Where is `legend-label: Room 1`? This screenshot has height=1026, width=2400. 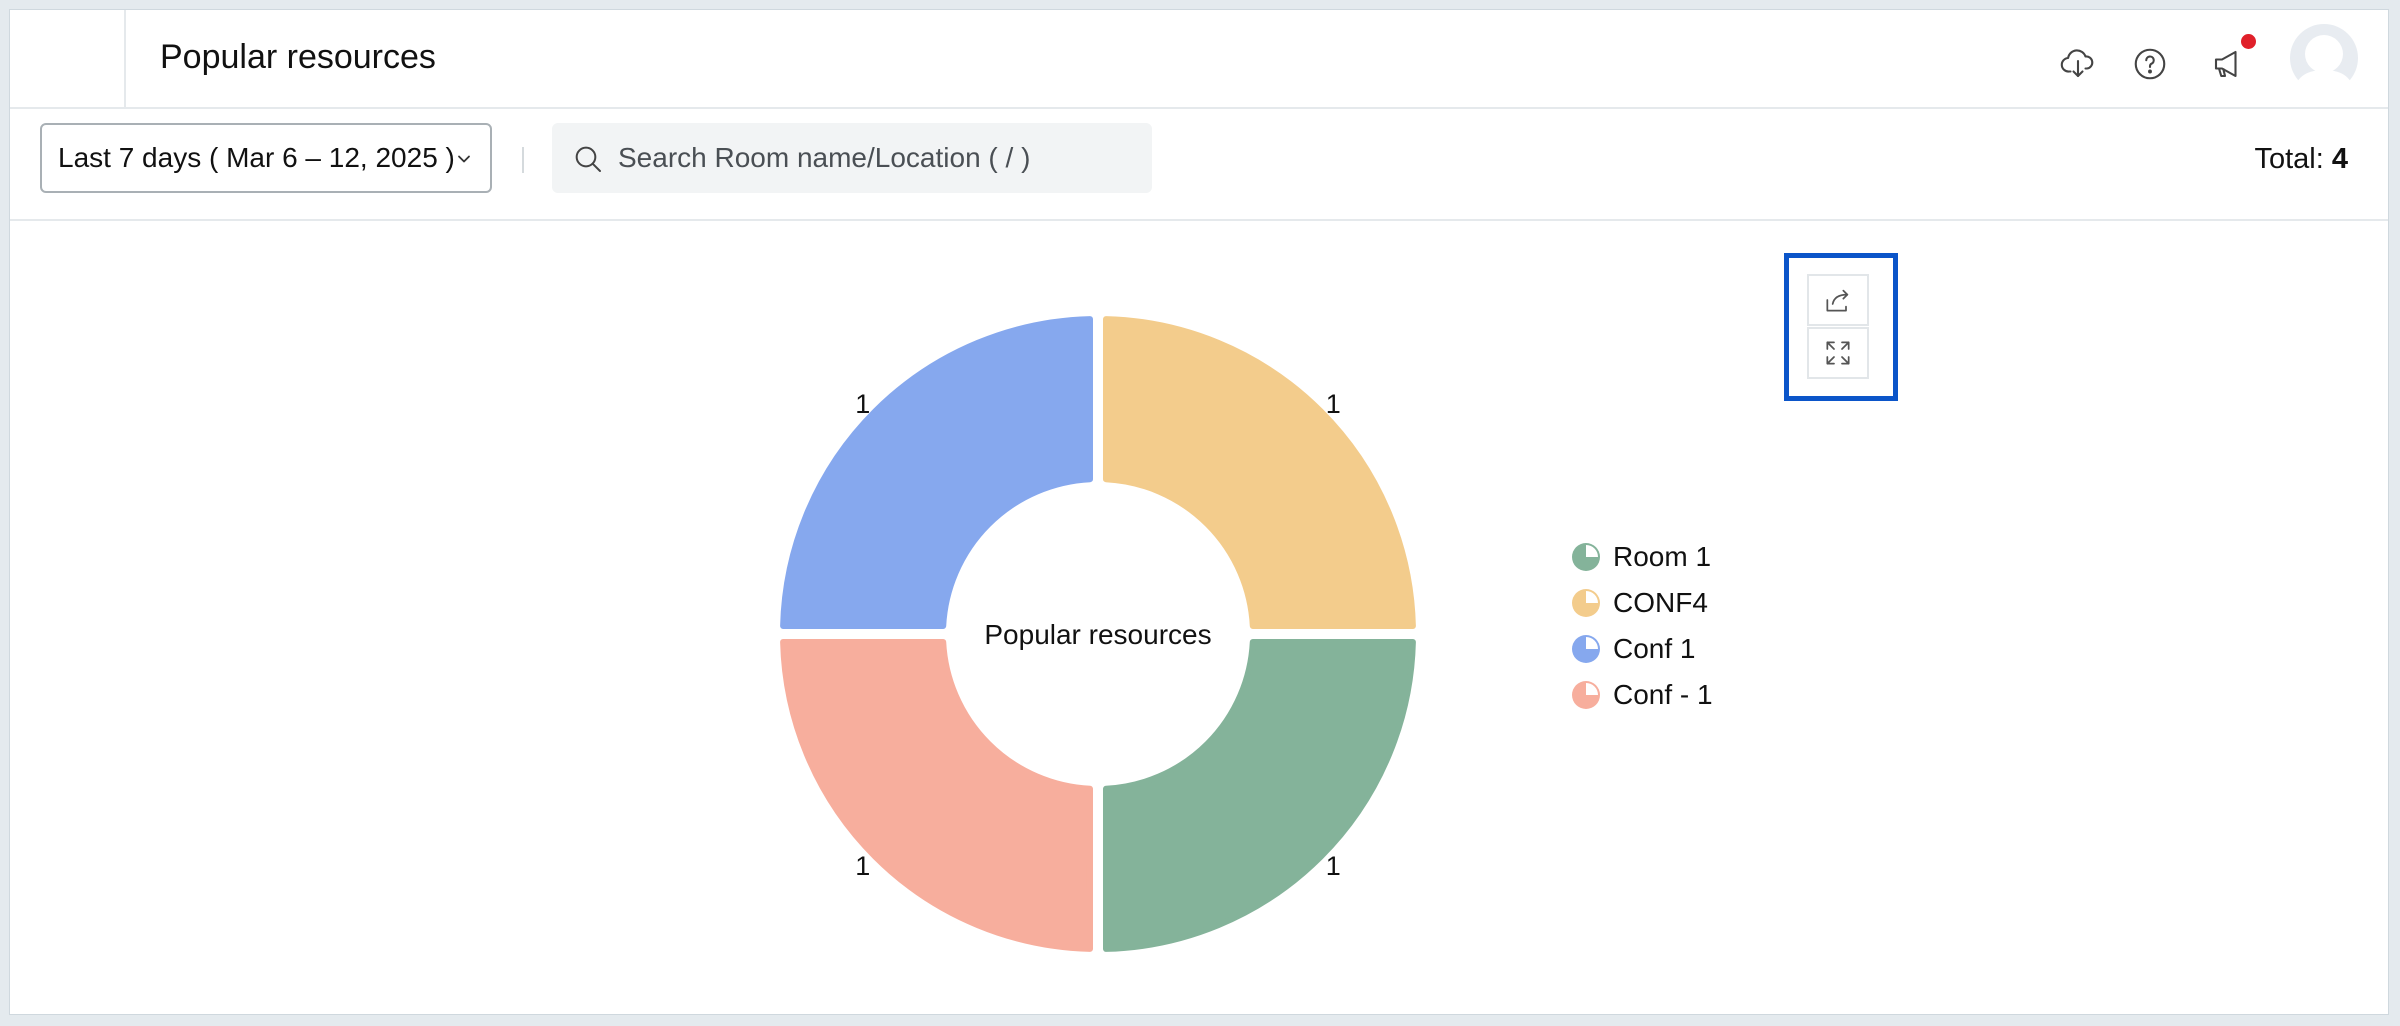
legend-label: Room 1 is located at coordinates (1662, 556).